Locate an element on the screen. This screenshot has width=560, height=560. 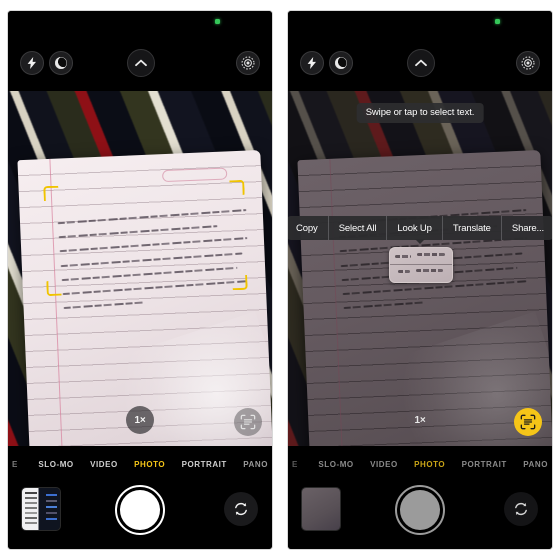
copy-button: Copy is located at coordinates (308, 228).